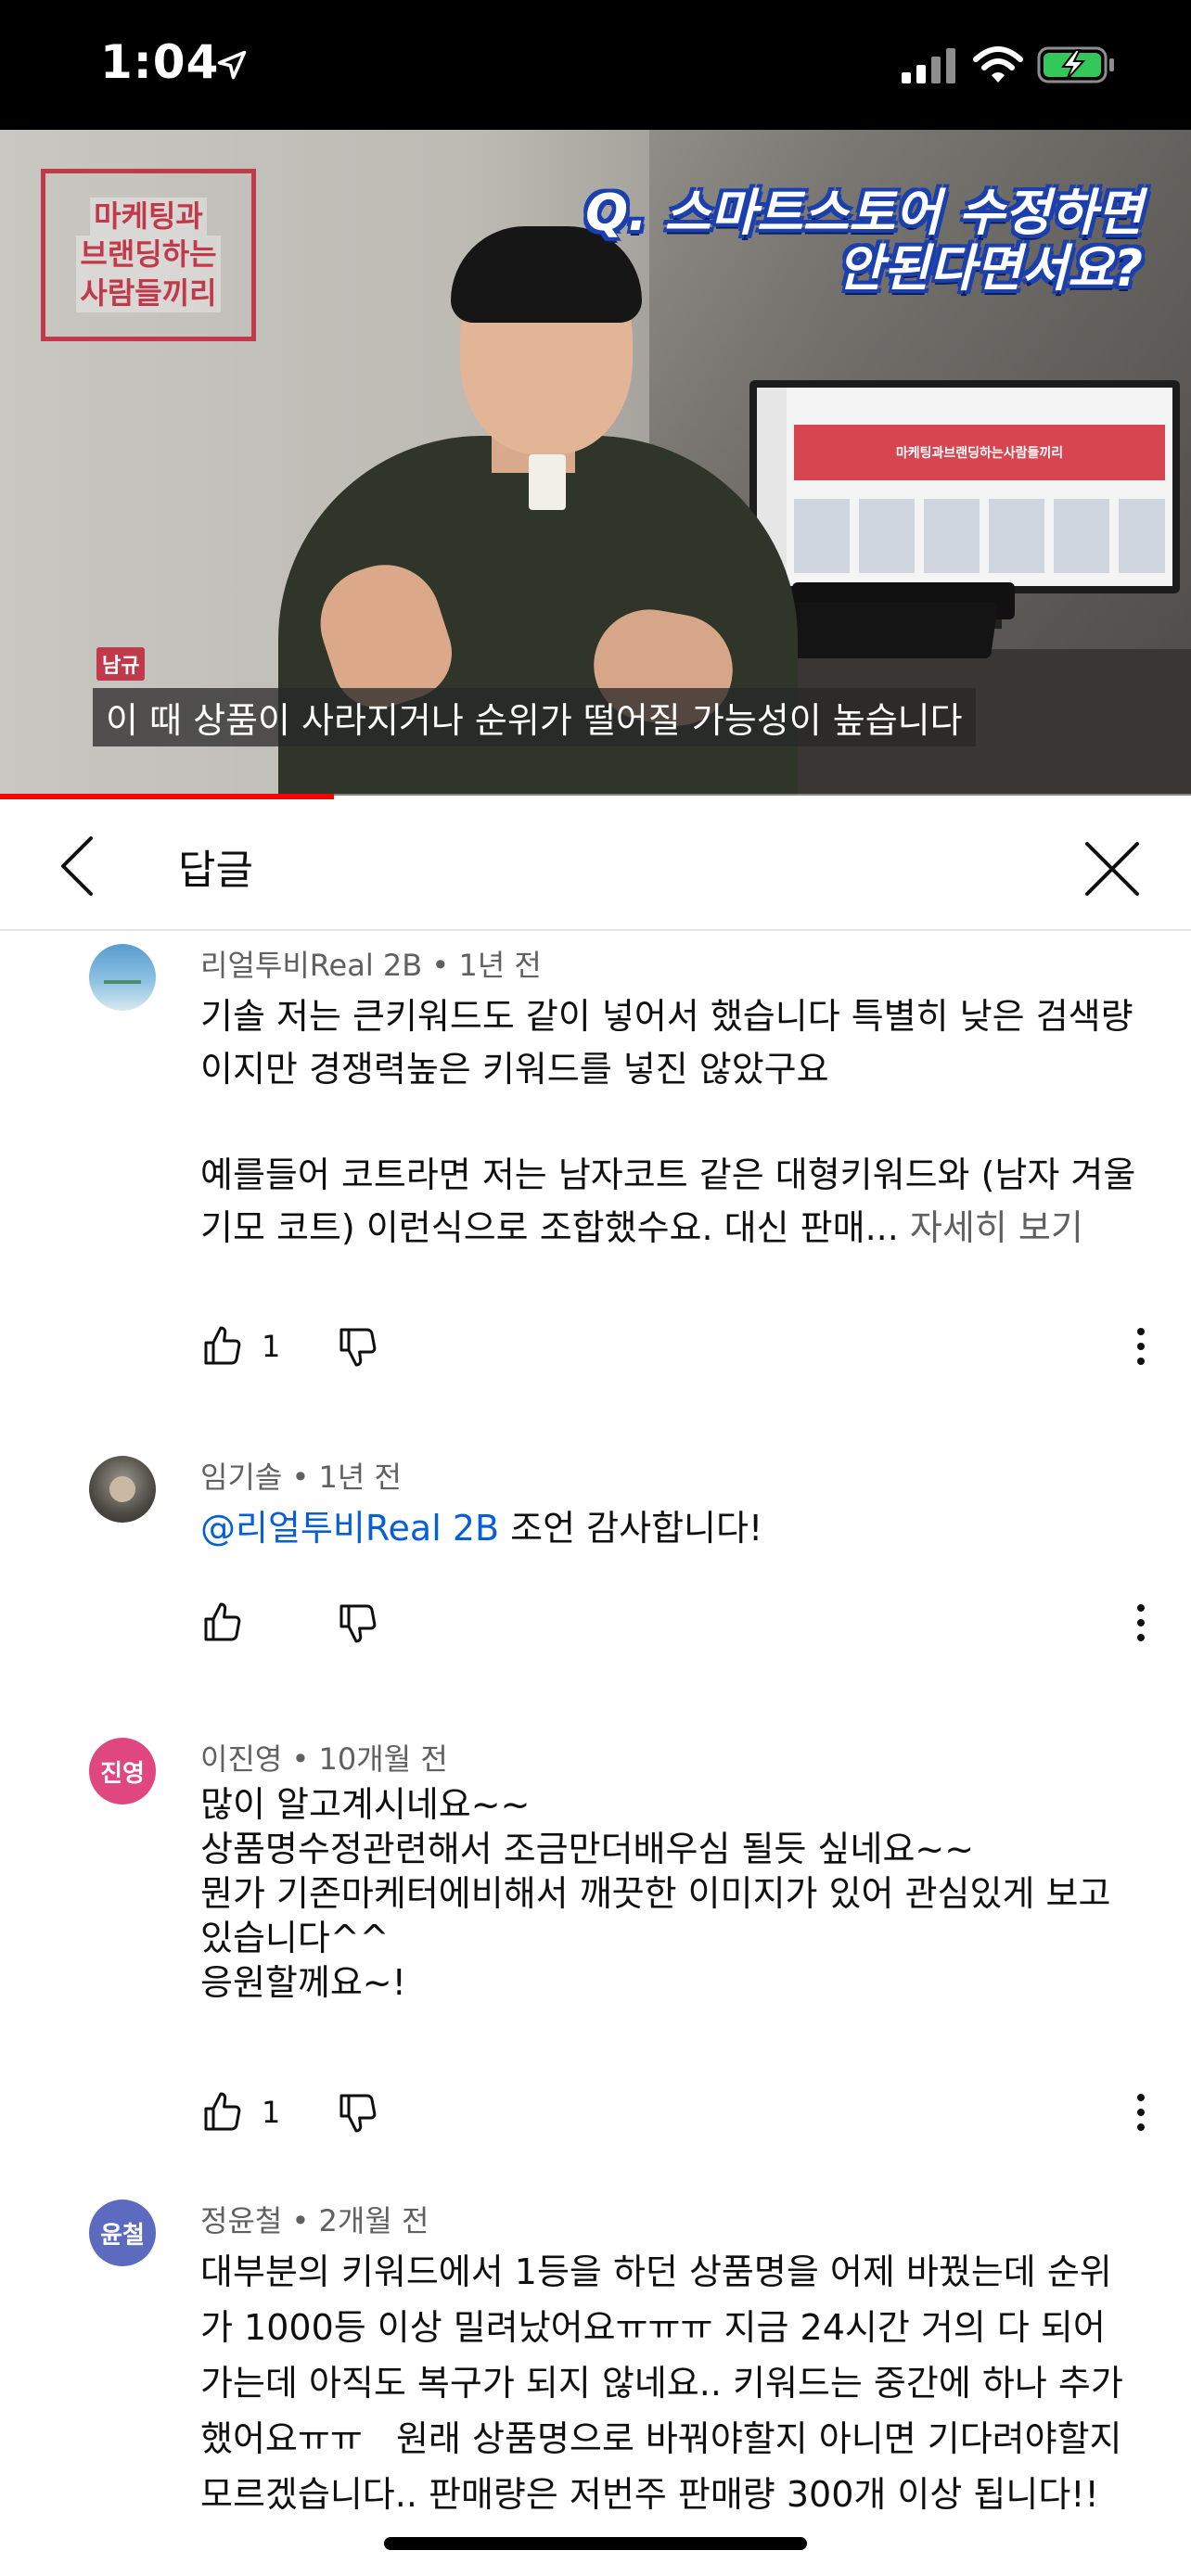 The height and width of the screenshot is (2576, 1191). Describe the element at coordinates (301, 1478) in the screenshot. I see `comment-meta: 임기솔 • 1년 전` at that location.